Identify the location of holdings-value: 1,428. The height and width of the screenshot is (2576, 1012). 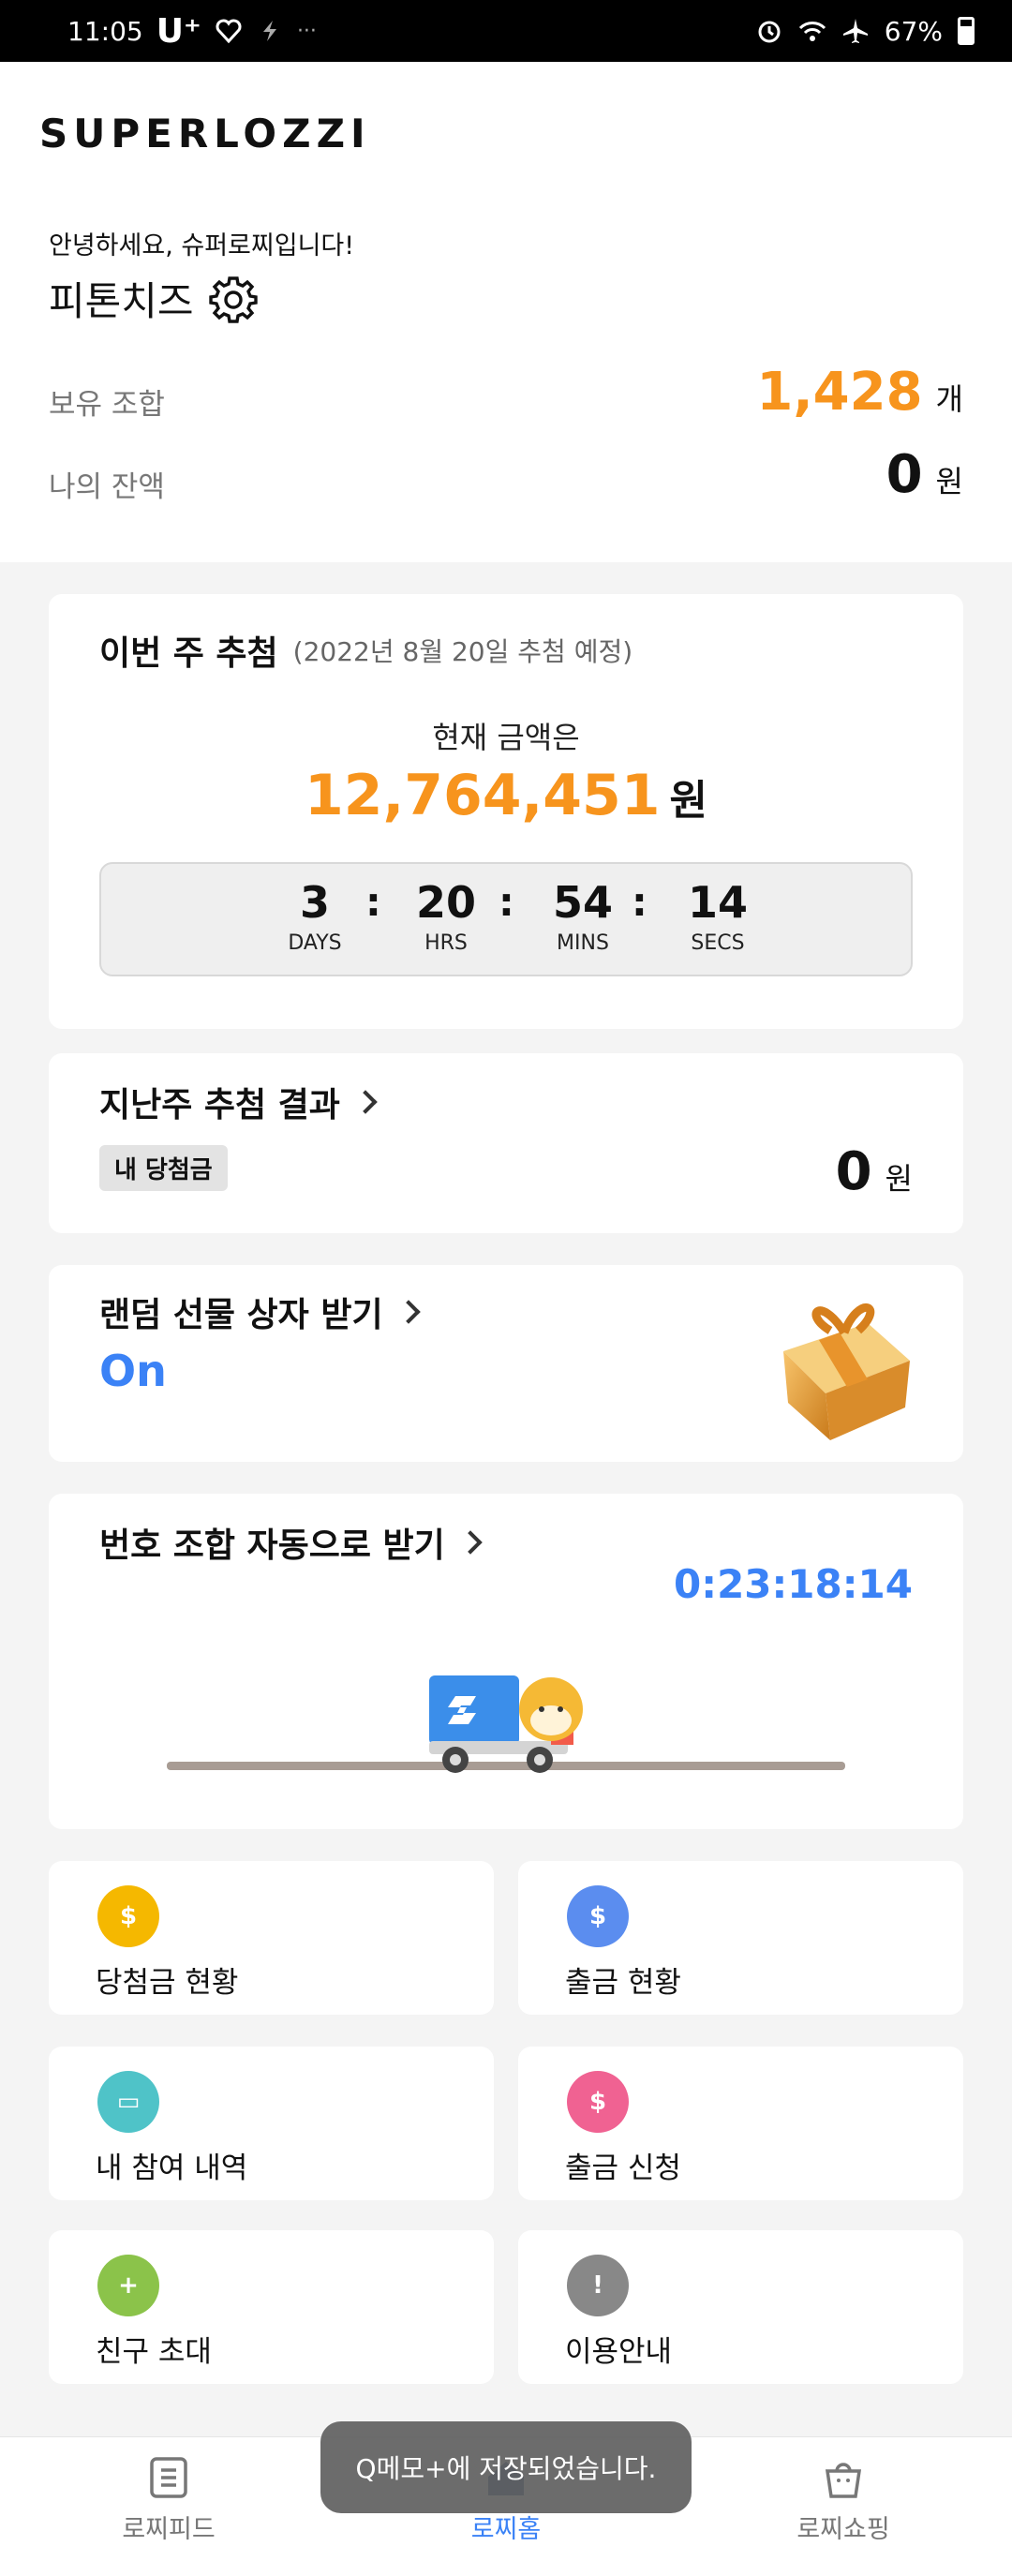
(839, 392).